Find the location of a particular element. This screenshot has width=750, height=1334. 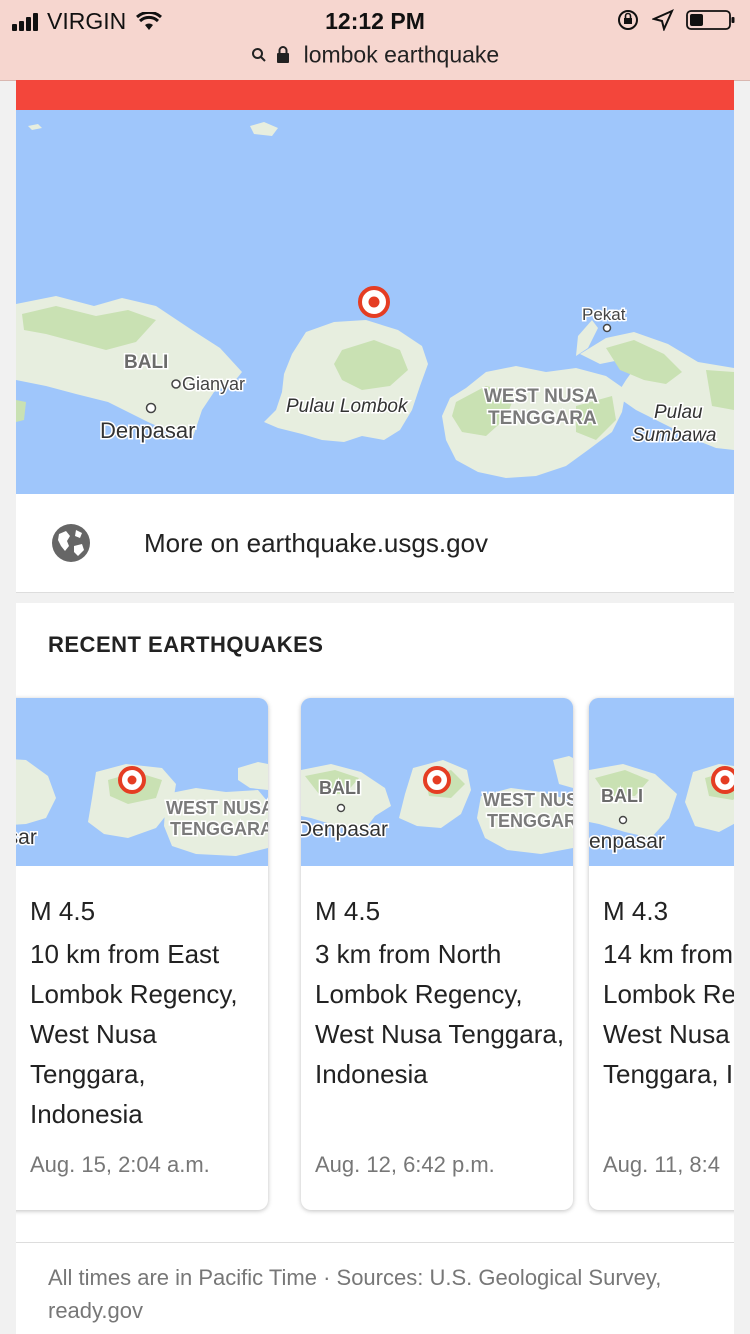

card-map-label: TENGGARA is located at coordinates (219, 829).